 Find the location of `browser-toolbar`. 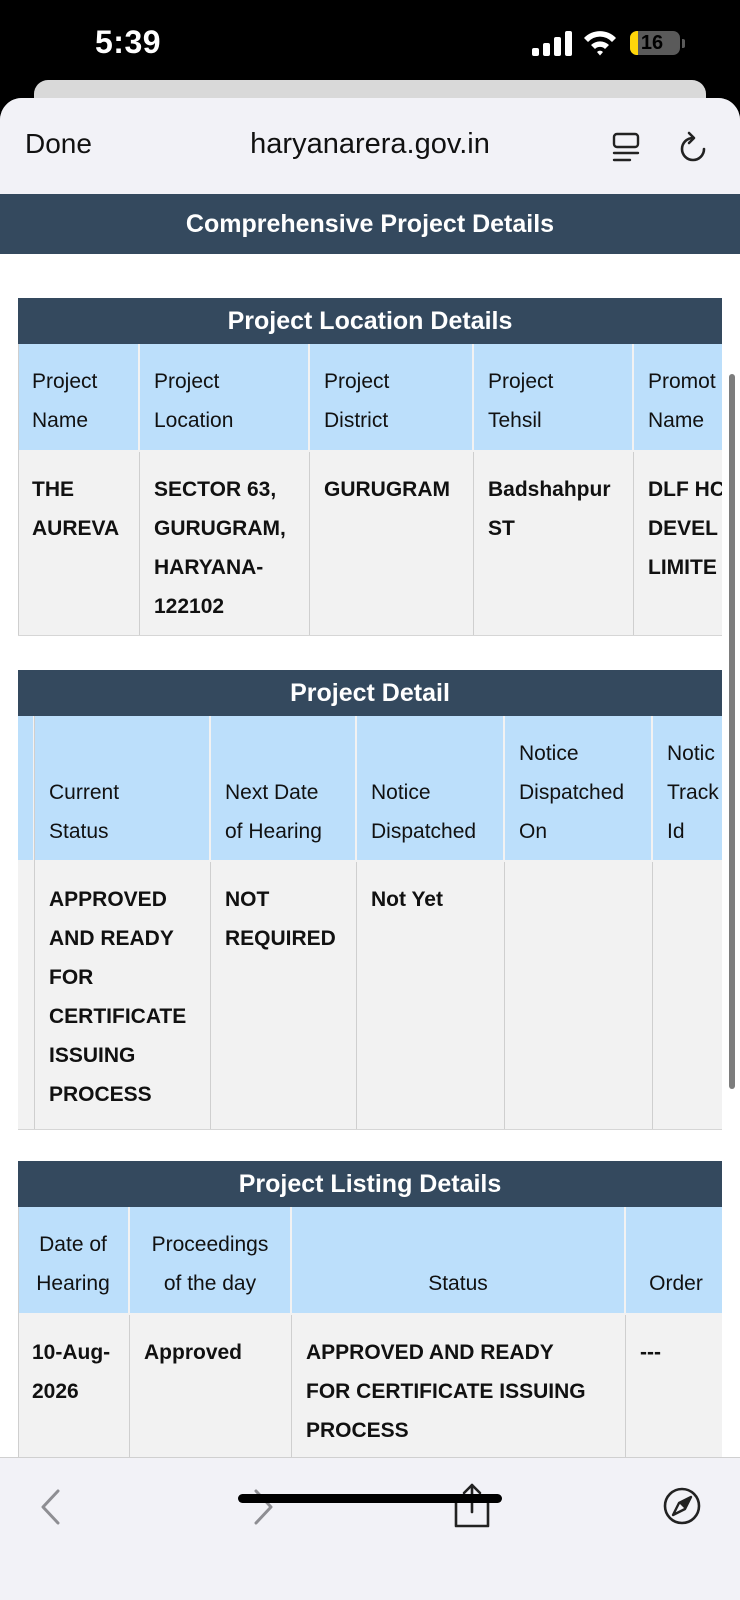

browser-toolbar is located at coordinates (370, 1528).